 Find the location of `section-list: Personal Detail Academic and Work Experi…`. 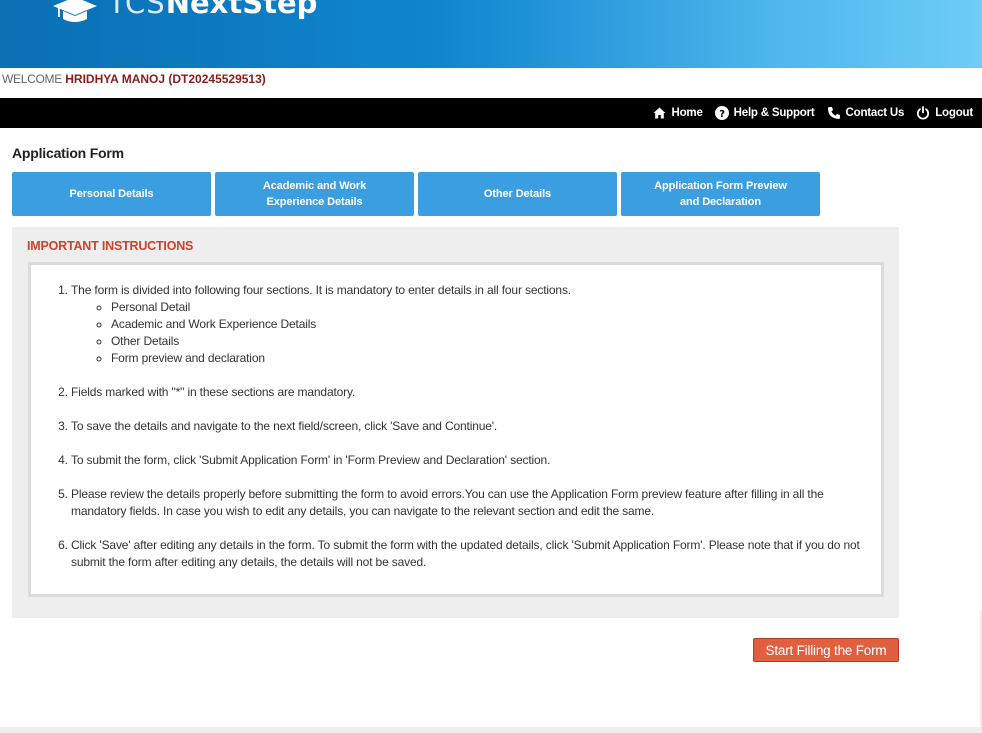

section-list: Personal Detail Academic and Work Experi… is located at coordinates (476, 333).